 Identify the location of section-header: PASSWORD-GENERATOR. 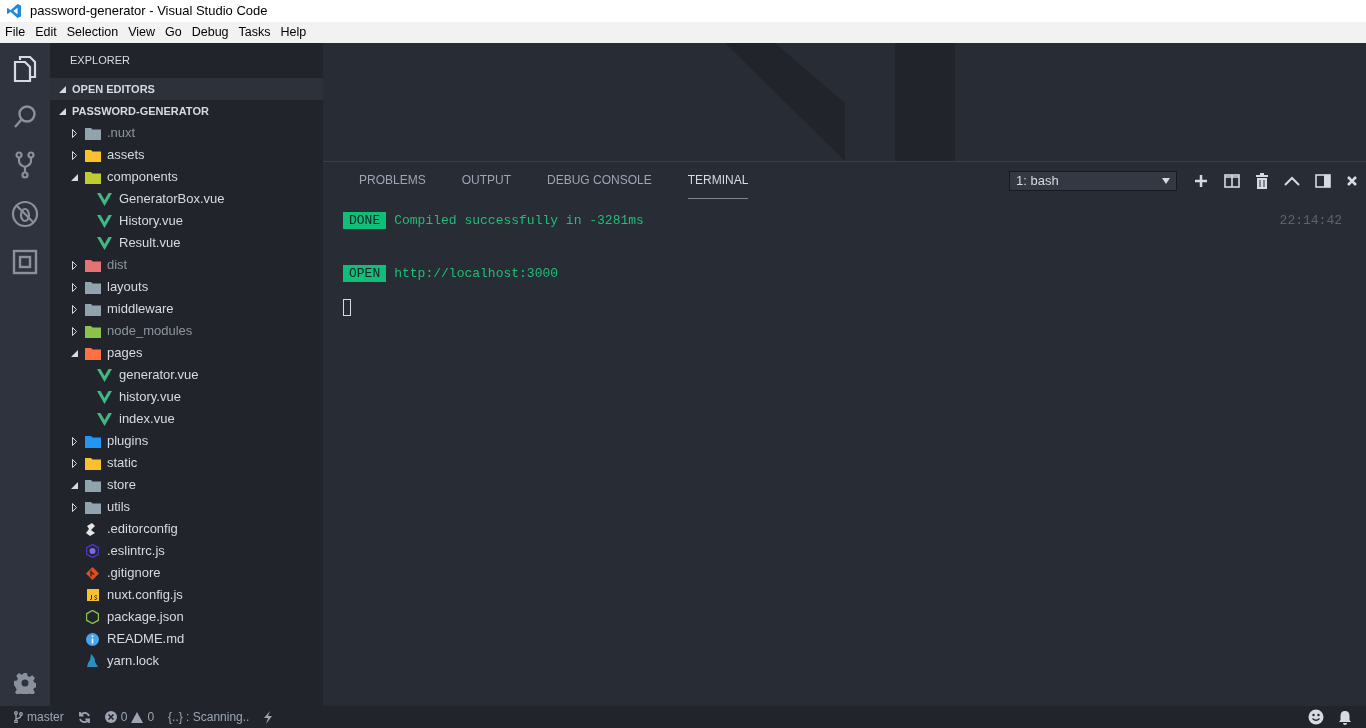
(186, 111).